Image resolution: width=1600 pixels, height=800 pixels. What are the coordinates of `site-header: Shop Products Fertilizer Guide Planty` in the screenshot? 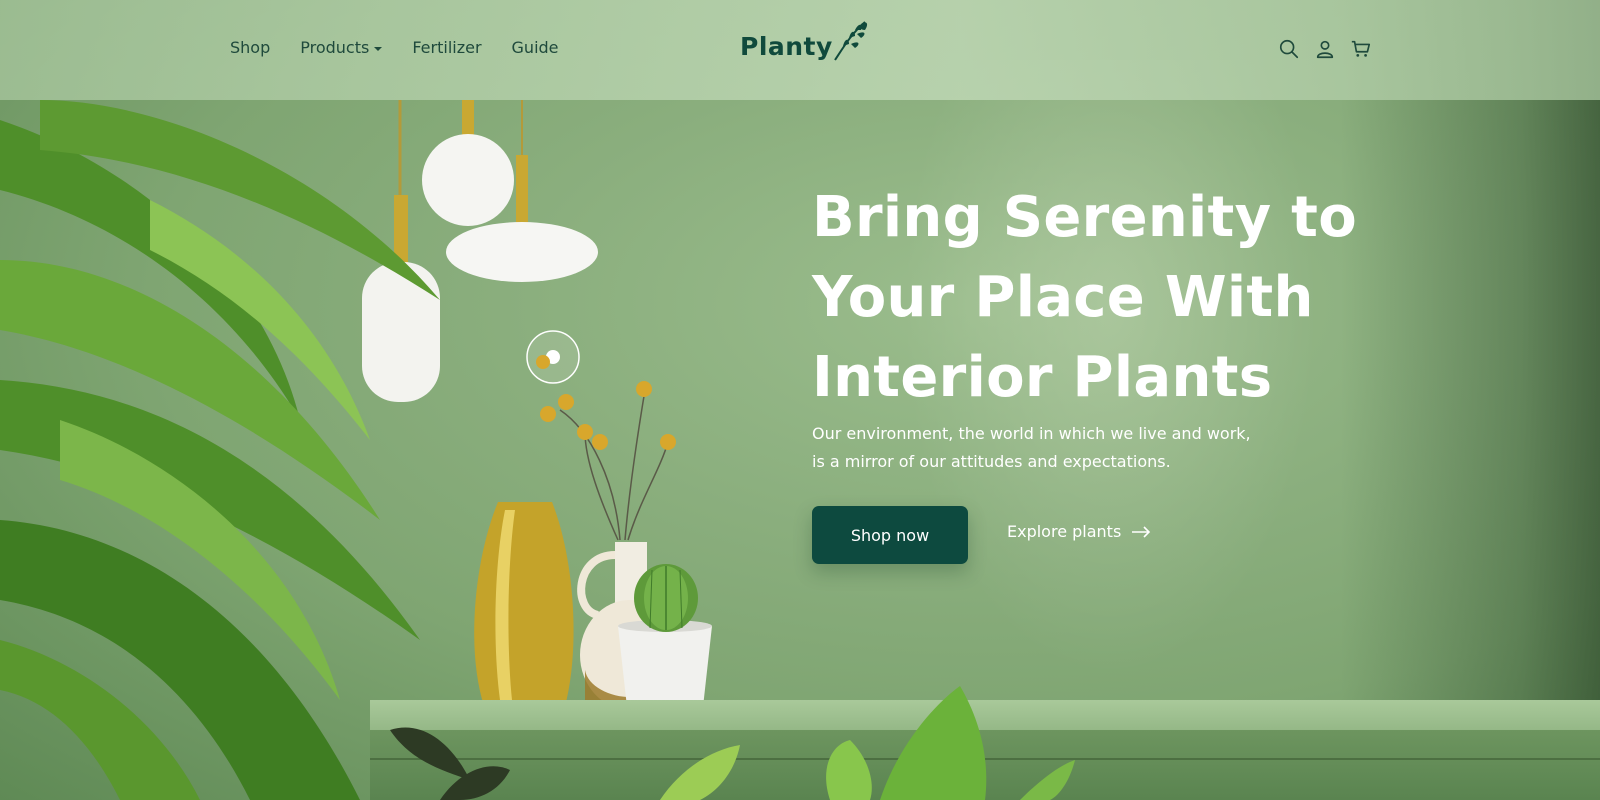 It's located at (800, 50).